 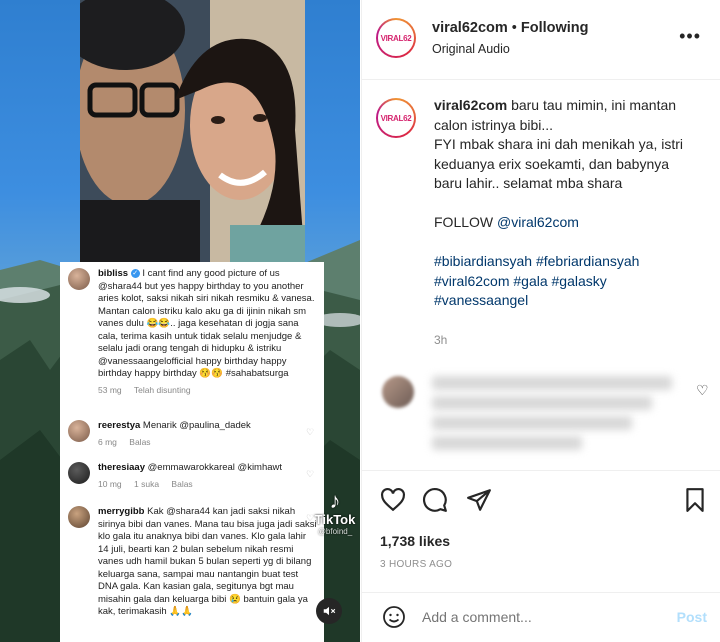 What do you see at coordinates (569, 301) in the screenshot?
I see `hashtag-links: #vanessaangel` at bounding box center [569, 301].